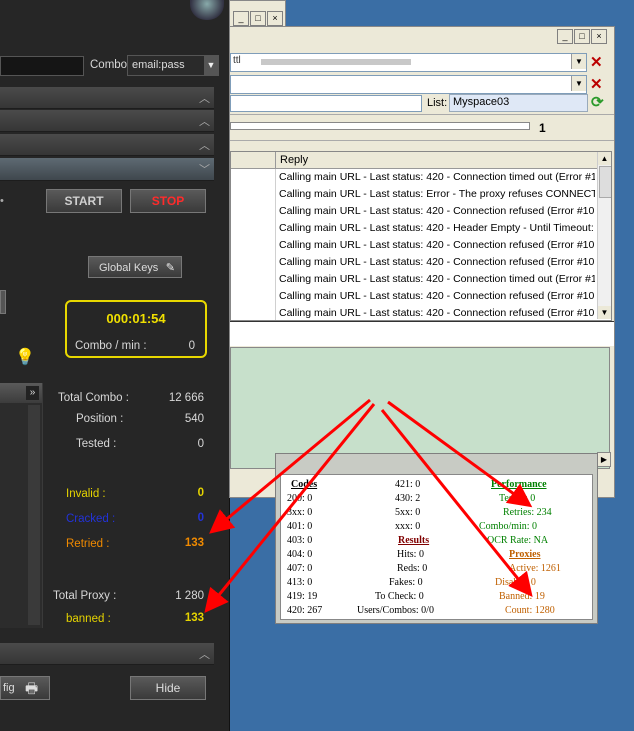 The height and width of the screenshot is (731, 634). What do you see at coordinates (300, 554) in the screenshot?
I see `code-404: 404: 0` at bounding box center [300, 554].